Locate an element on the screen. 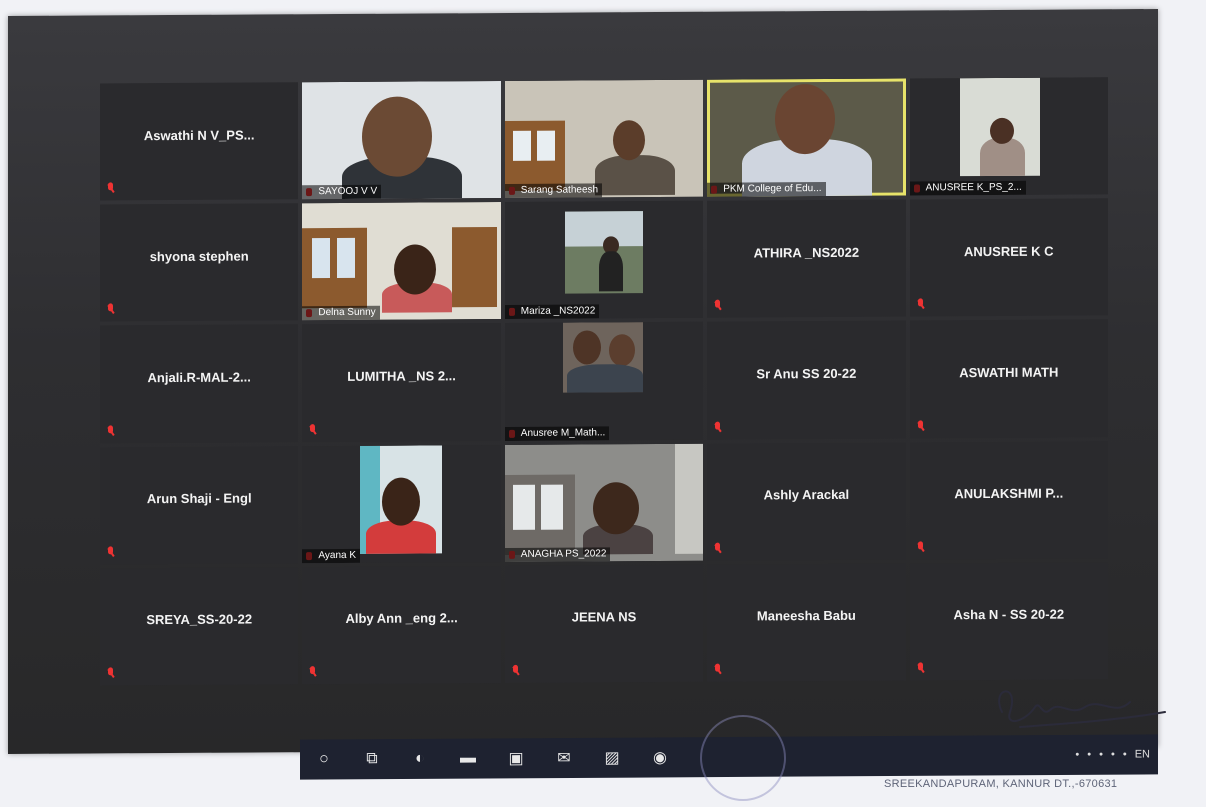 The width and height of the screenshot is (1206, 807). participant-tile: Mariza _NS2022 is located at coordinates (604, 260).